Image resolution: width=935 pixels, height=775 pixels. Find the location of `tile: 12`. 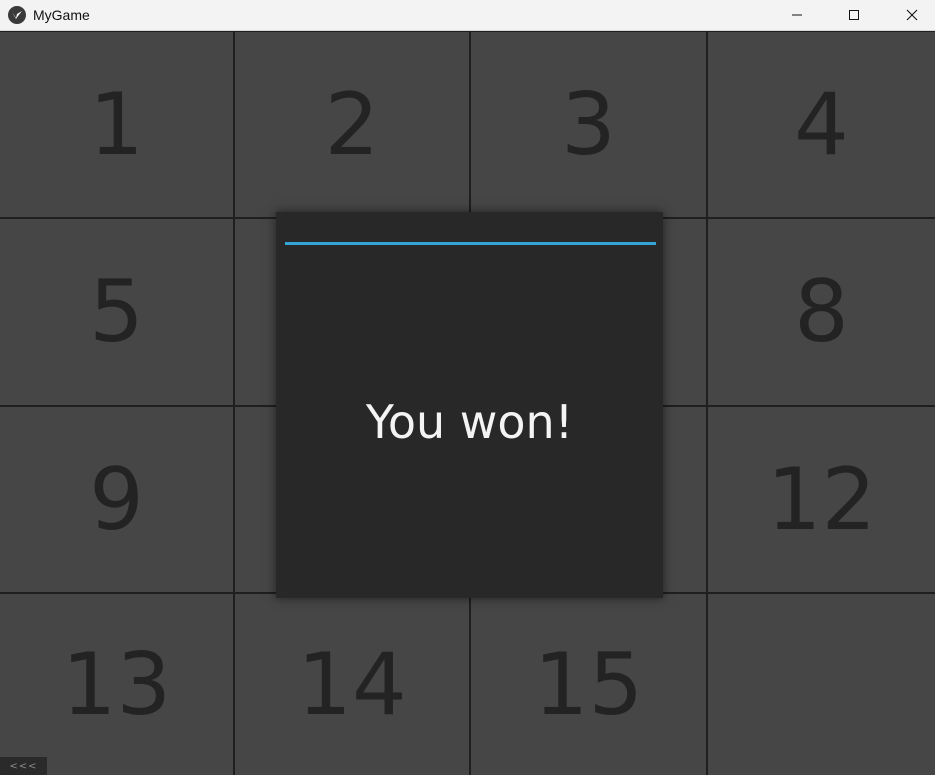

tile: 12 is located at coordinates (821, 499).